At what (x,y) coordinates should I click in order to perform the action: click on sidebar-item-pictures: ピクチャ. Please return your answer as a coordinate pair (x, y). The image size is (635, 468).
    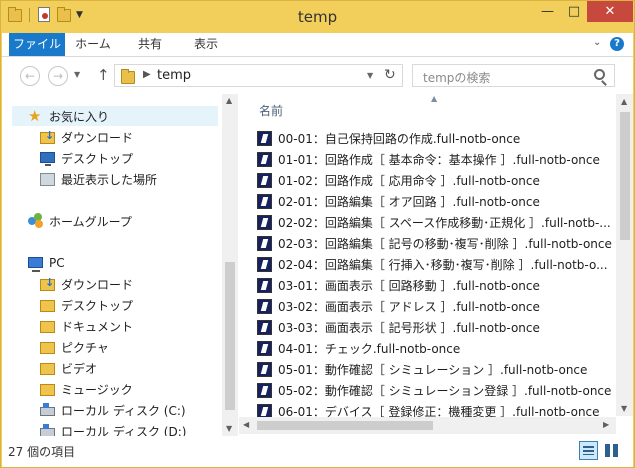
    Looking at the image, I should click on (74, 347).